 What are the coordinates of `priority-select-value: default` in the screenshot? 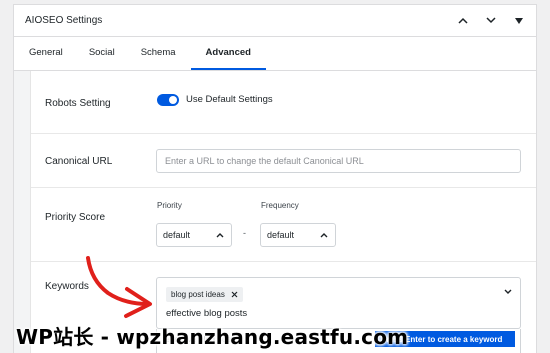 It's located at (177, 235).